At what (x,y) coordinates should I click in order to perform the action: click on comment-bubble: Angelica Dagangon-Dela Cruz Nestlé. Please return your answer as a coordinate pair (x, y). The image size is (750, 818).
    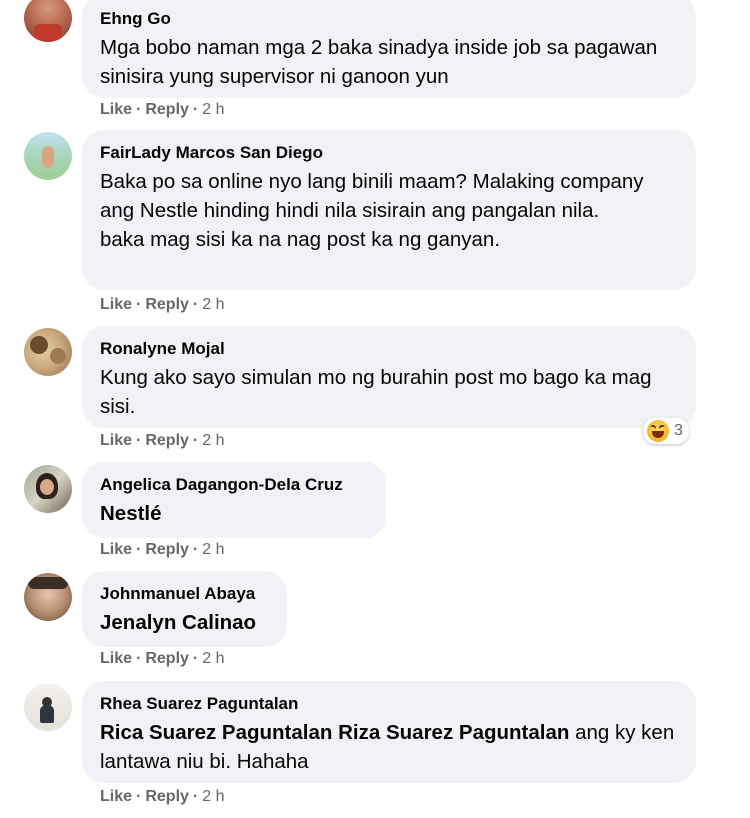
    Looking at the image, I should click on (234, 500).